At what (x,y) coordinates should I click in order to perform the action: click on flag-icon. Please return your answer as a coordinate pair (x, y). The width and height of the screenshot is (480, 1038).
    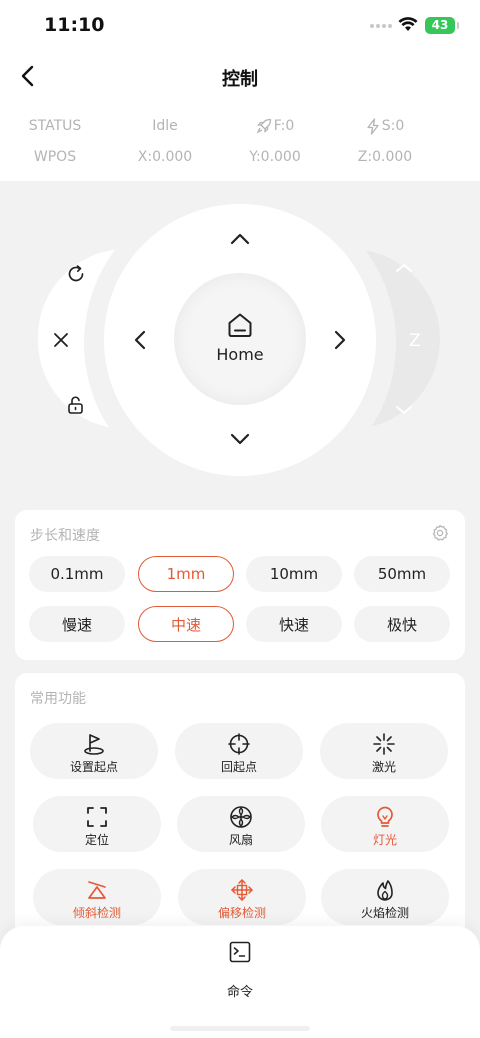
    Looking at the image, I should click on (94, 744).